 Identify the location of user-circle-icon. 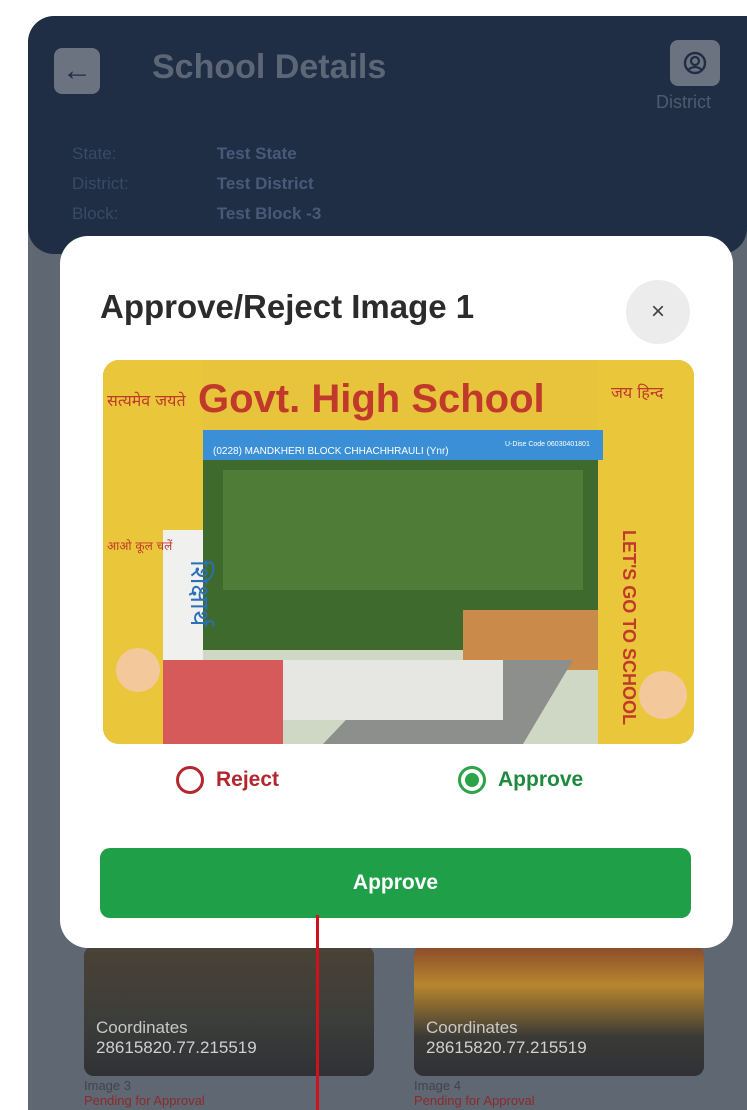
(695, 63).